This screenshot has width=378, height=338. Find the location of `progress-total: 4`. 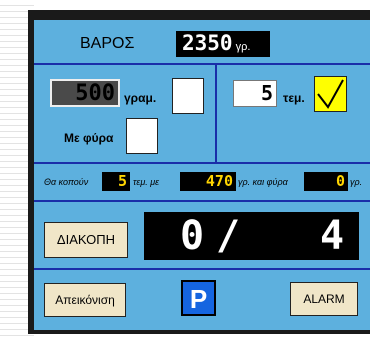

progress-total: 4 is located at coordinates (332, 236).